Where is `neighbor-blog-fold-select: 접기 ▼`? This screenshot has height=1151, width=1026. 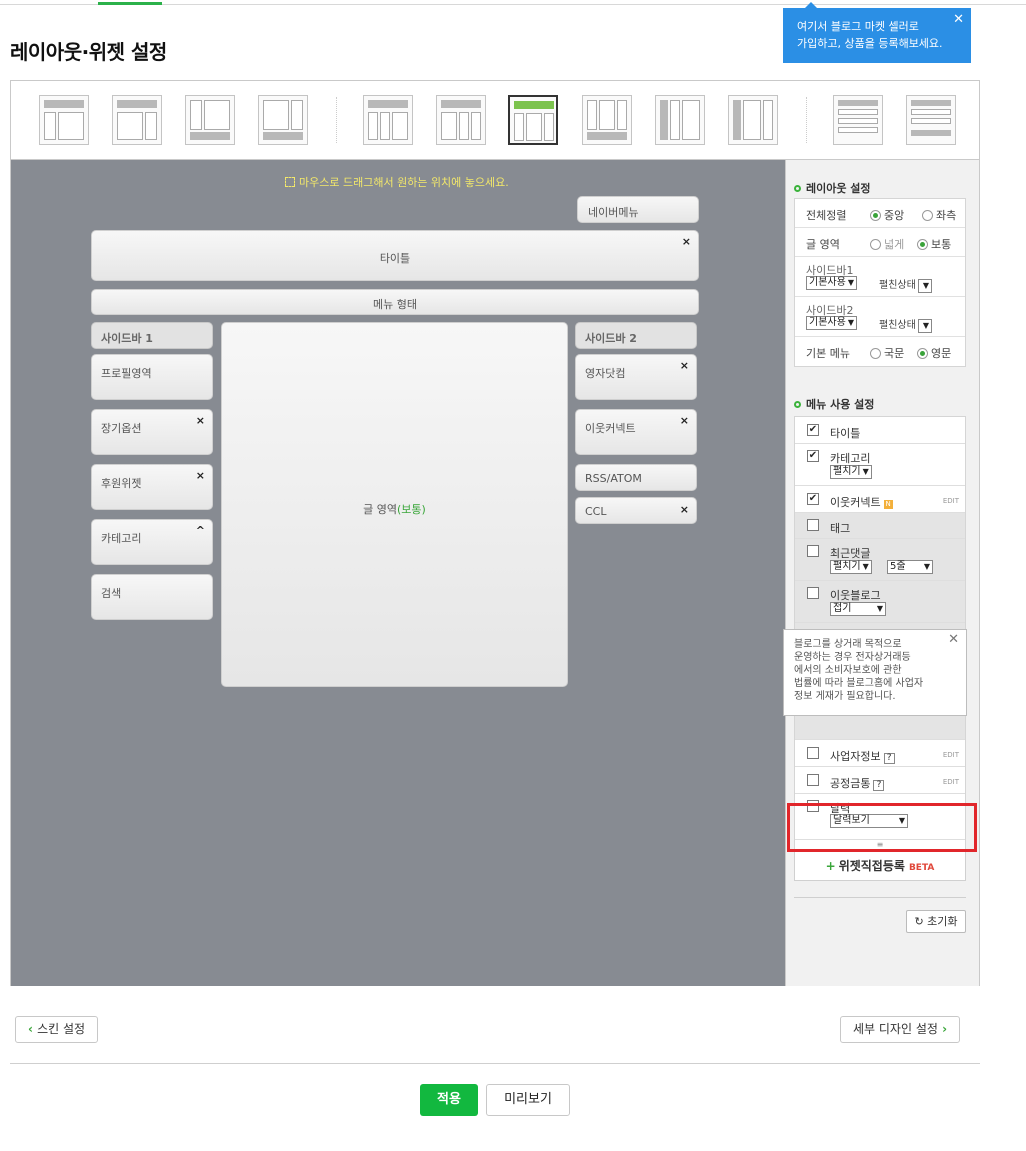
neighbor-blog-fold-select: 접기 ▼ is located at coordinates (858, 609).